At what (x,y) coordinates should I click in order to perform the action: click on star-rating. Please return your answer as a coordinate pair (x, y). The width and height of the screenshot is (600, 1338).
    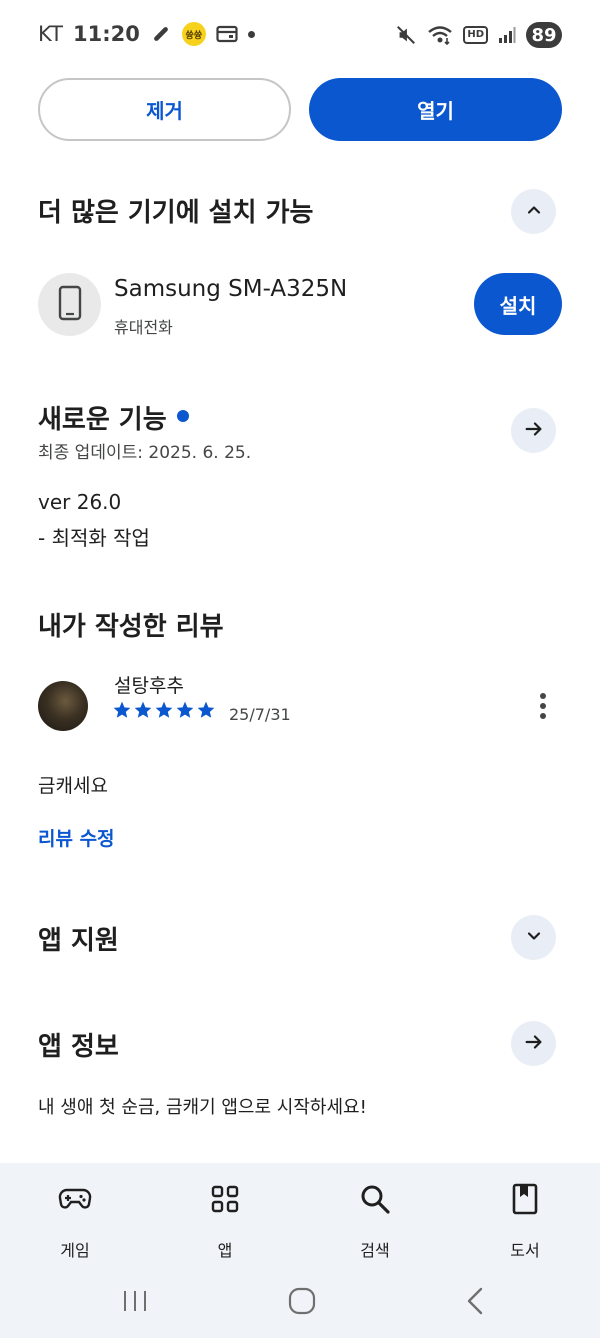
    Looking at the image, I should click on (164, 710).